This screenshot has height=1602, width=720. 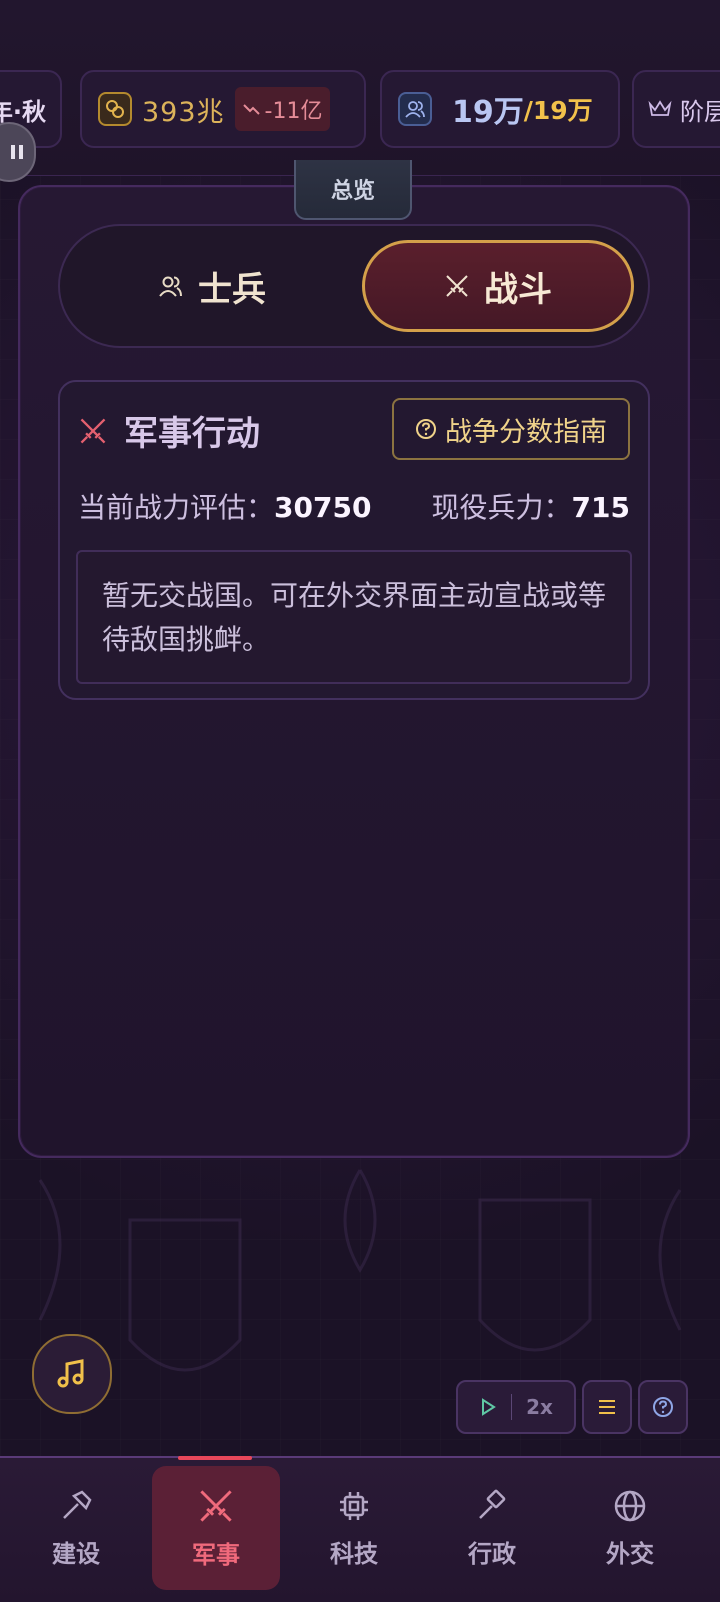 I want to click on military-tab-switcher: 士兵 战斗, so click(x=354, y=286).